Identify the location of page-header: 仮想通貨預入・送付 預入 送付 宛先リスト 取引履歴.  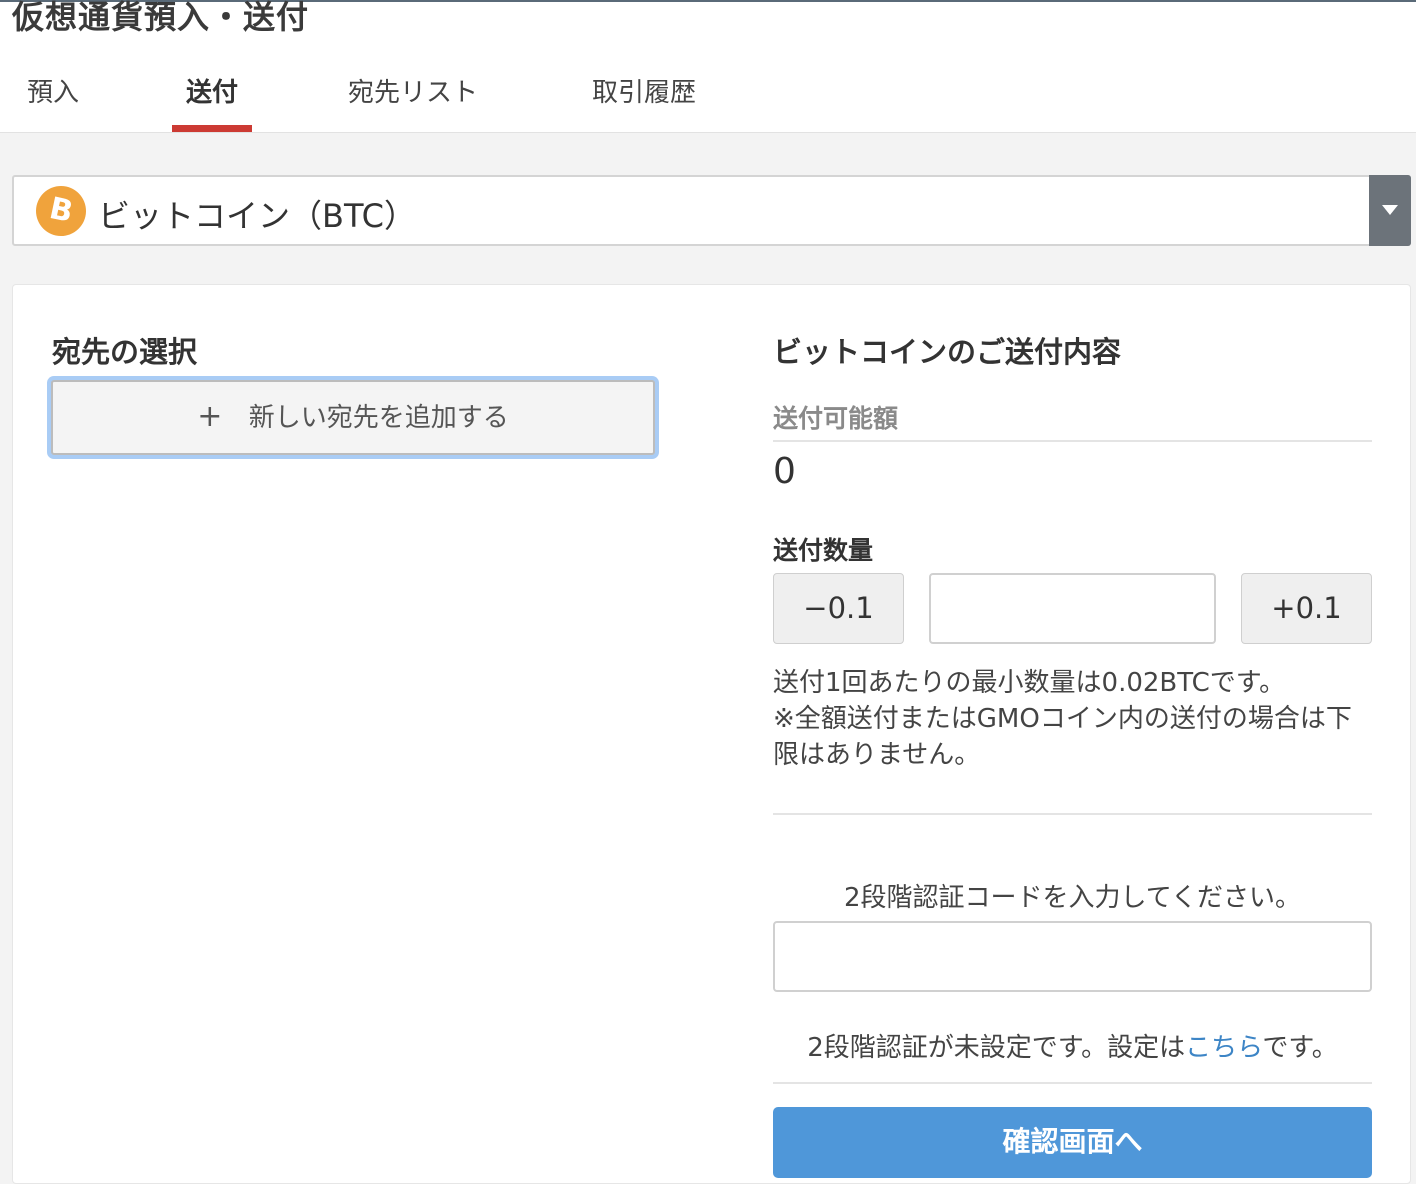
(708, 66).